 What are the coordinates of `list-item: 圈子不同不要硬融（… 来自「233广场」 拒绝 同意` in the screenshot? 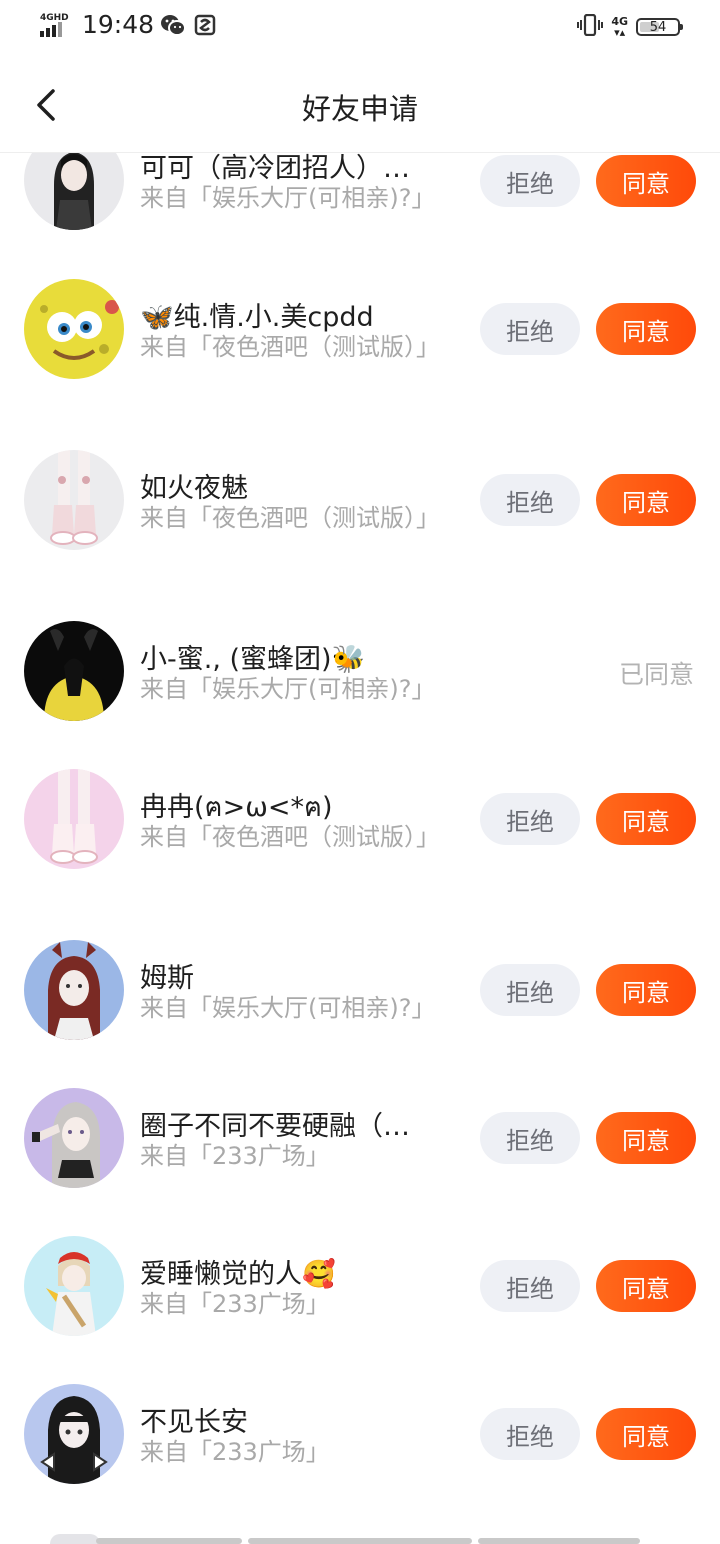 It's located at (360, 1143).